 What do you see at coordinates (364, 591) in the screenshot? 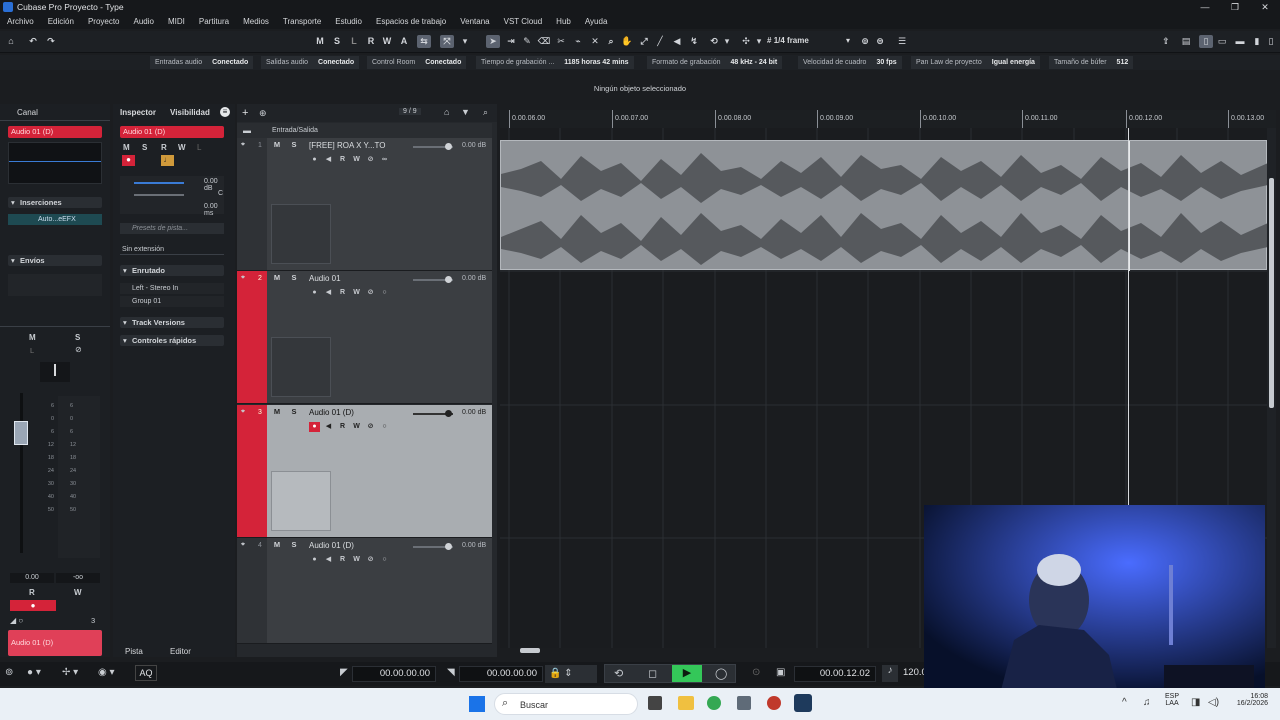
I see `track-4: 4 ⌖ M S Audio 01 (D) 0.00 dB ● ◀ R W ⊘ ○` at bounding box center [364, 591].